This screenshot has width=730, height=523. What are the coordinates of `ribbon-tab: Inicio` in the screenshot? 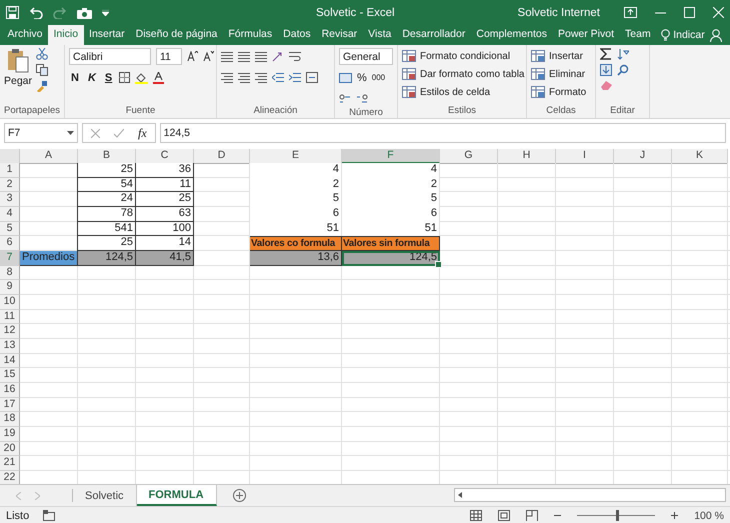 It's located at (66, 35).